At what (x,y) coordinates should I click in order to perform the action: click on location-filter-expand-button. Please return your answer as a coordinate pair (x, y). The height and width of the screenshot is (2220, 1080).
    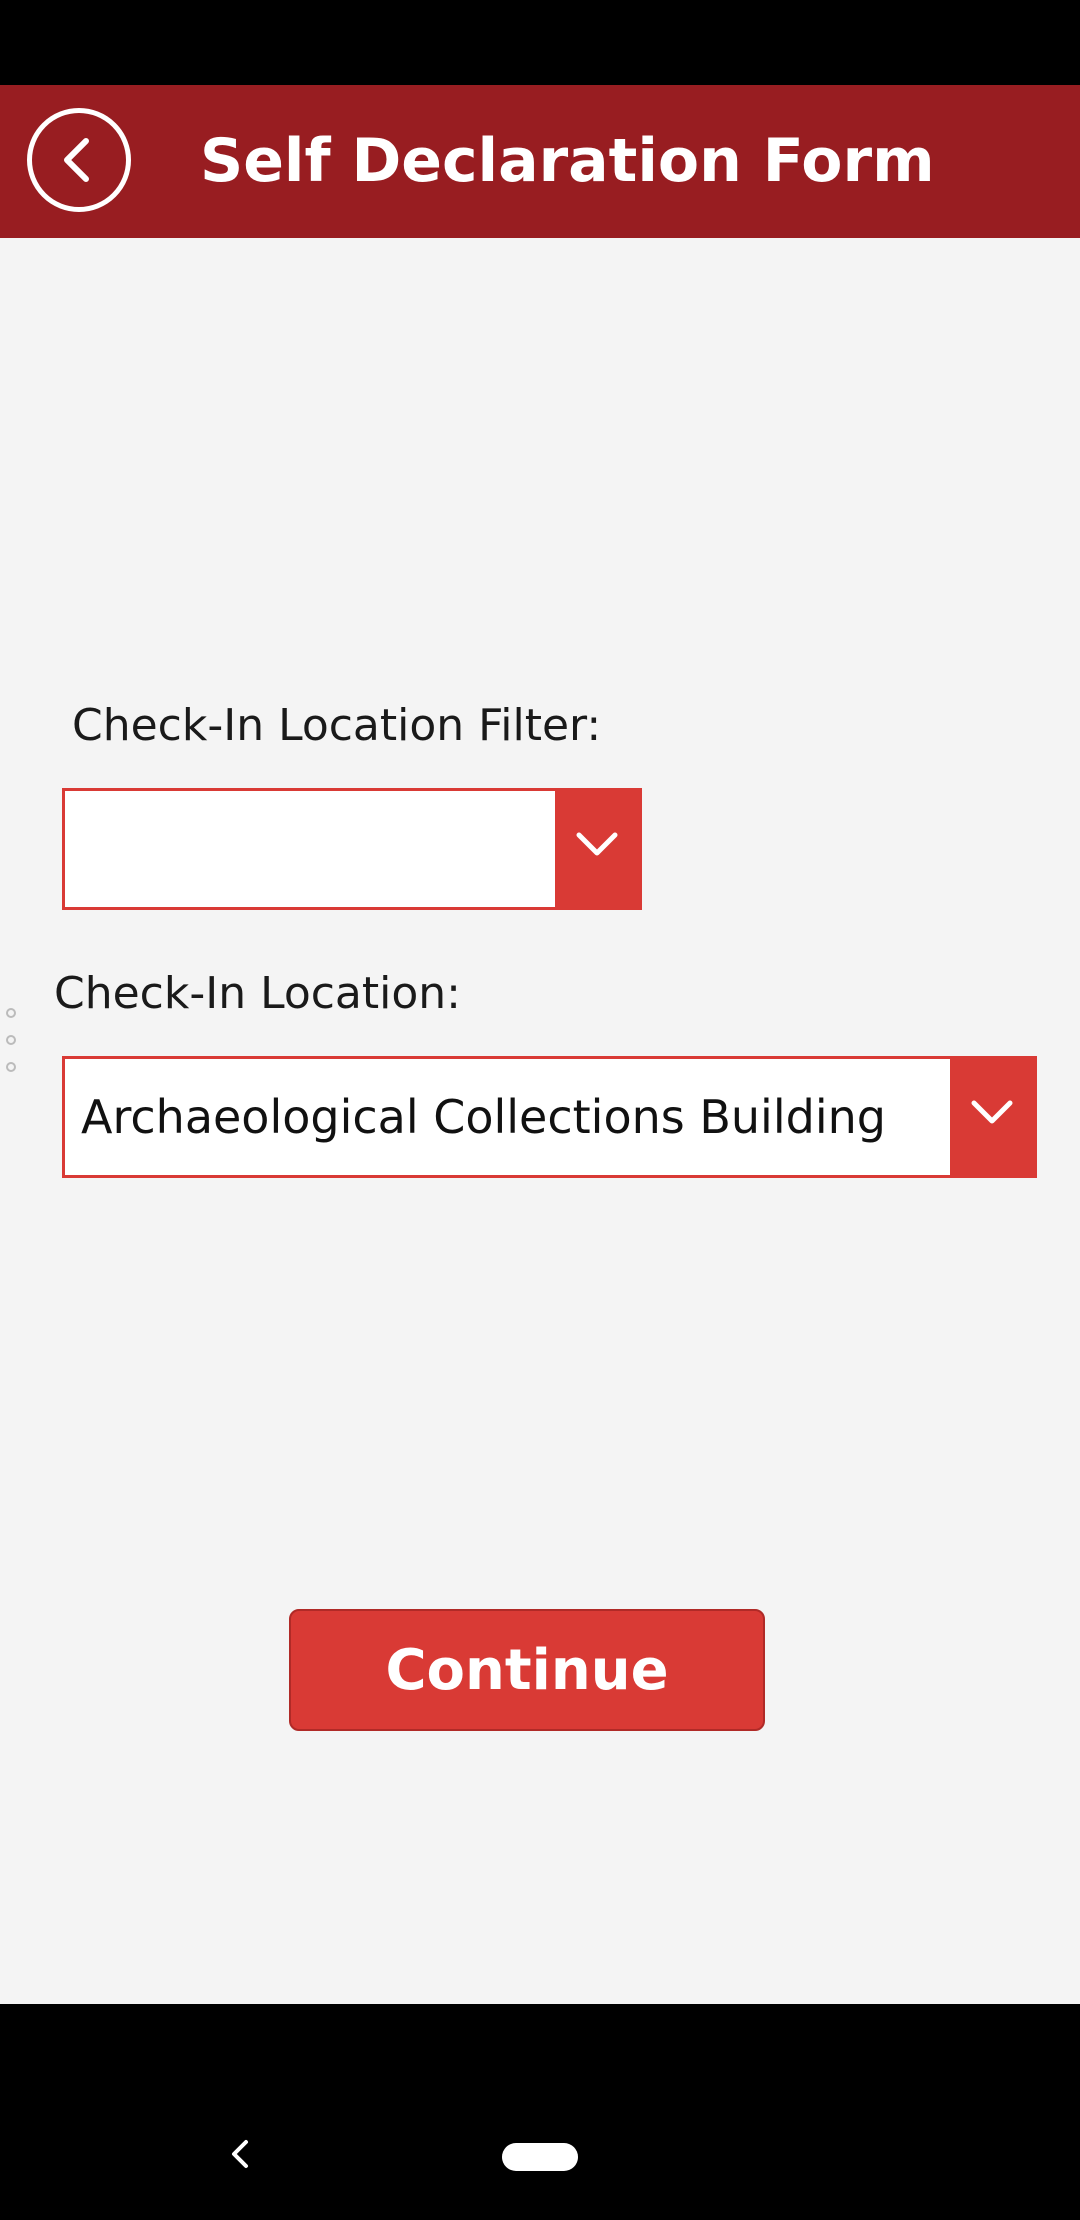
    Looking at the image, I should click on (597, 849).